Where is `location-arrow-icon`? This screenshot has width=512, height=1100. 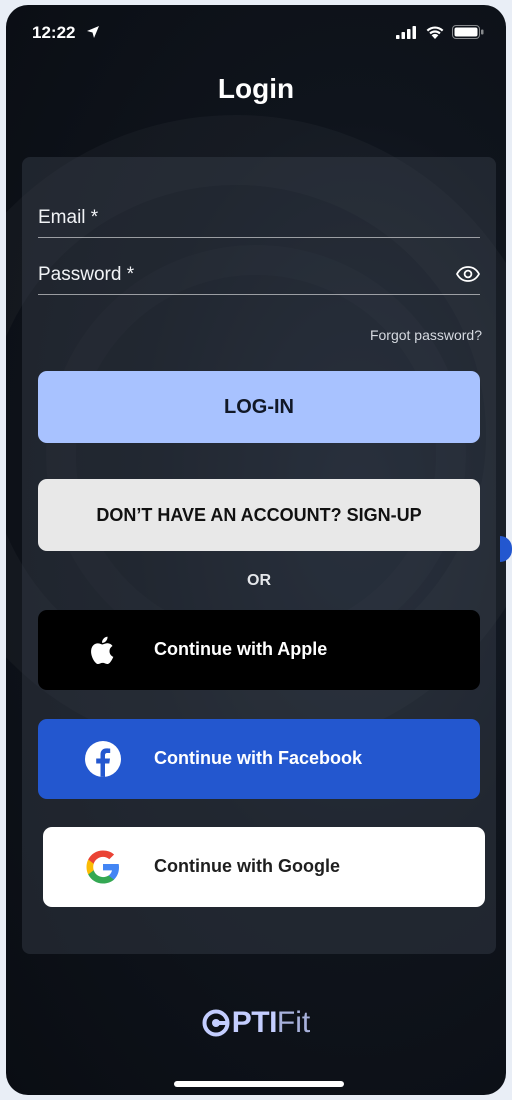
location-arrow-icon is located at coordinates (93, 32).